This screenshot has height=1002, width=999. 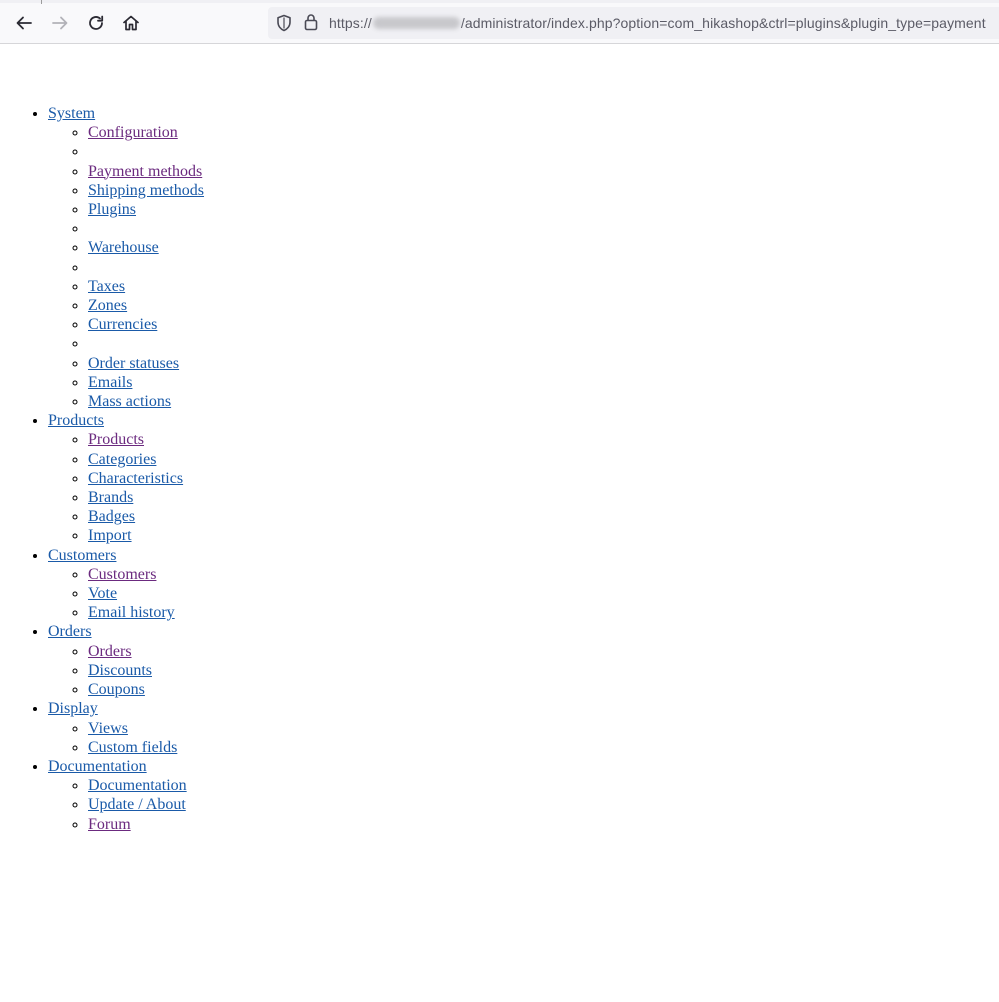 I want to click on submenu-item: Zones, so click(x=146, y=305).